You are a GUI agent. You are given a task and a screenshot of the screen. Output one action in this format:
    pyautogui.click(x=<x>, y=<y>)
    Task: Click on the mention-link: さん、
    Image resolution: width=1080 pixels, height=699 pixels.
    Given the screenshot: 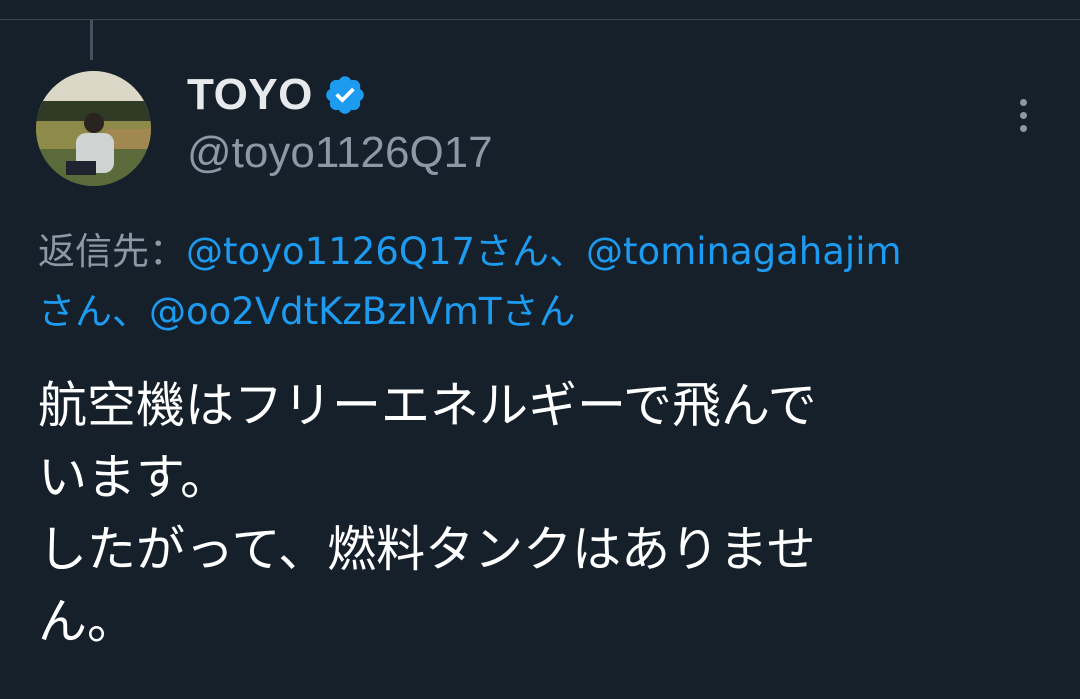 What is the action you would take?
    pyautogui.click(x=93, y=311)
    